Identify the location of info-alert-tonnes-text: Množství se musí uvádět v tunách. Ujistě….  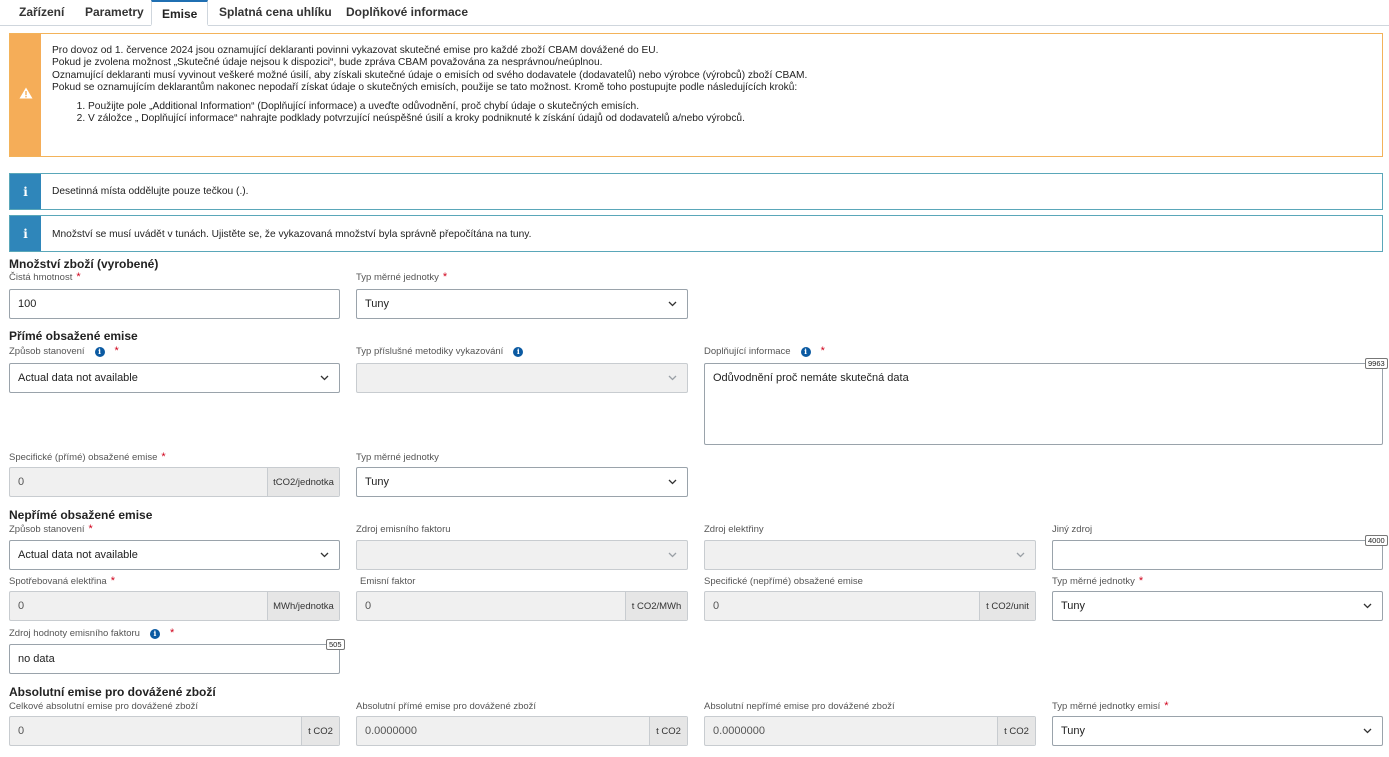
(292, 234).